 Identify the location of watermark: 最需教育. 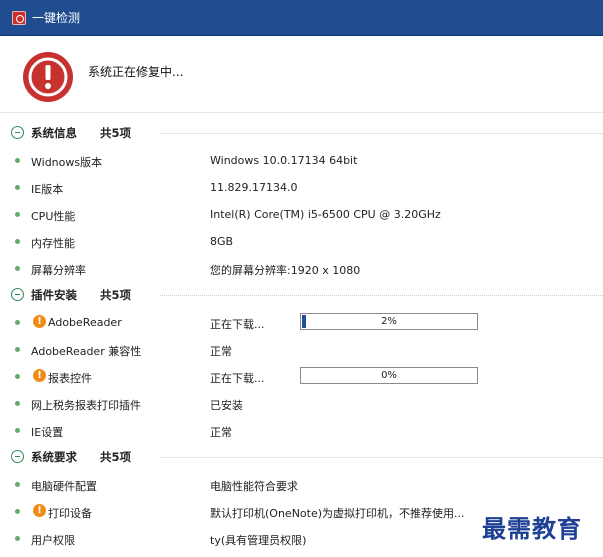
(532, 528).